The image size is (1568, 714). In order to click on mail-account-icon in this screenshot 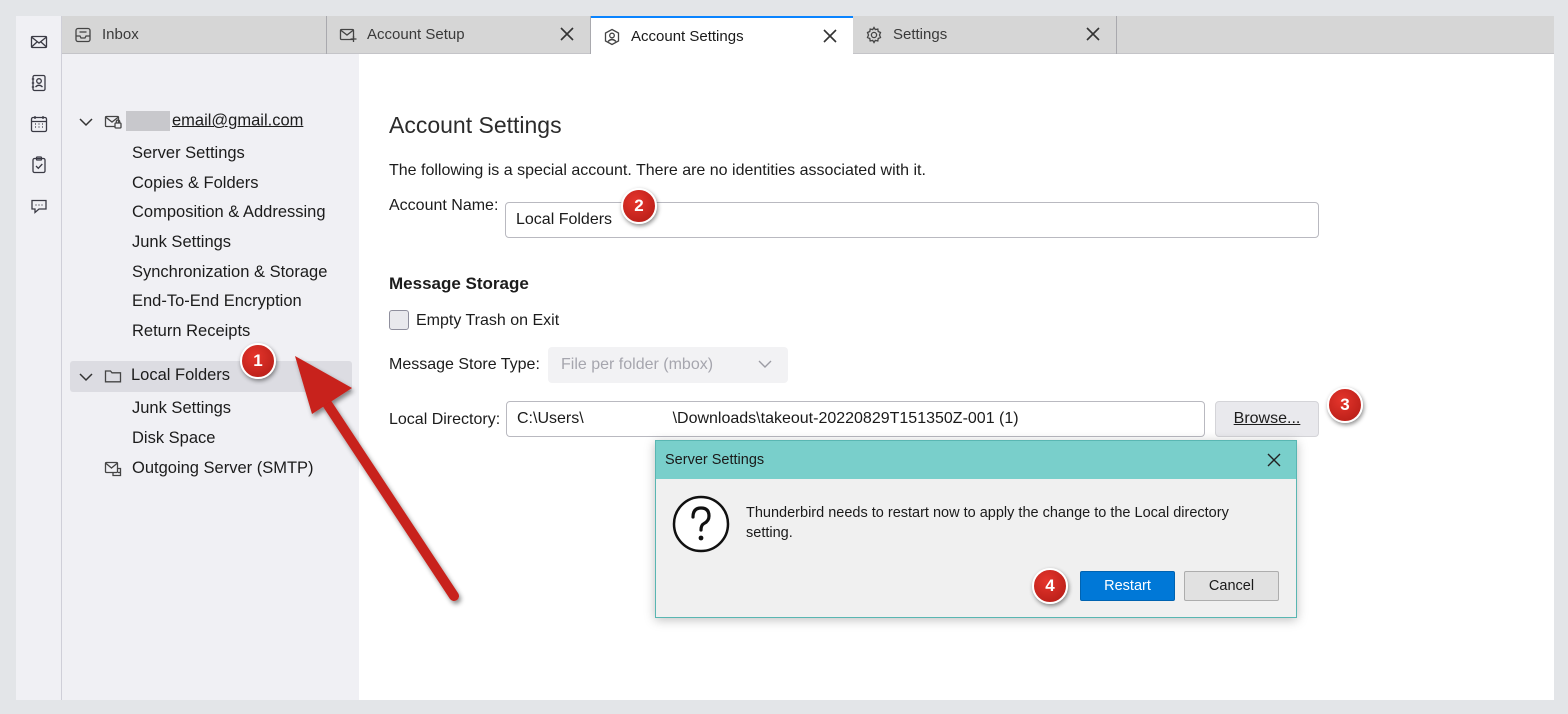, I will do `click(113, 122)`.